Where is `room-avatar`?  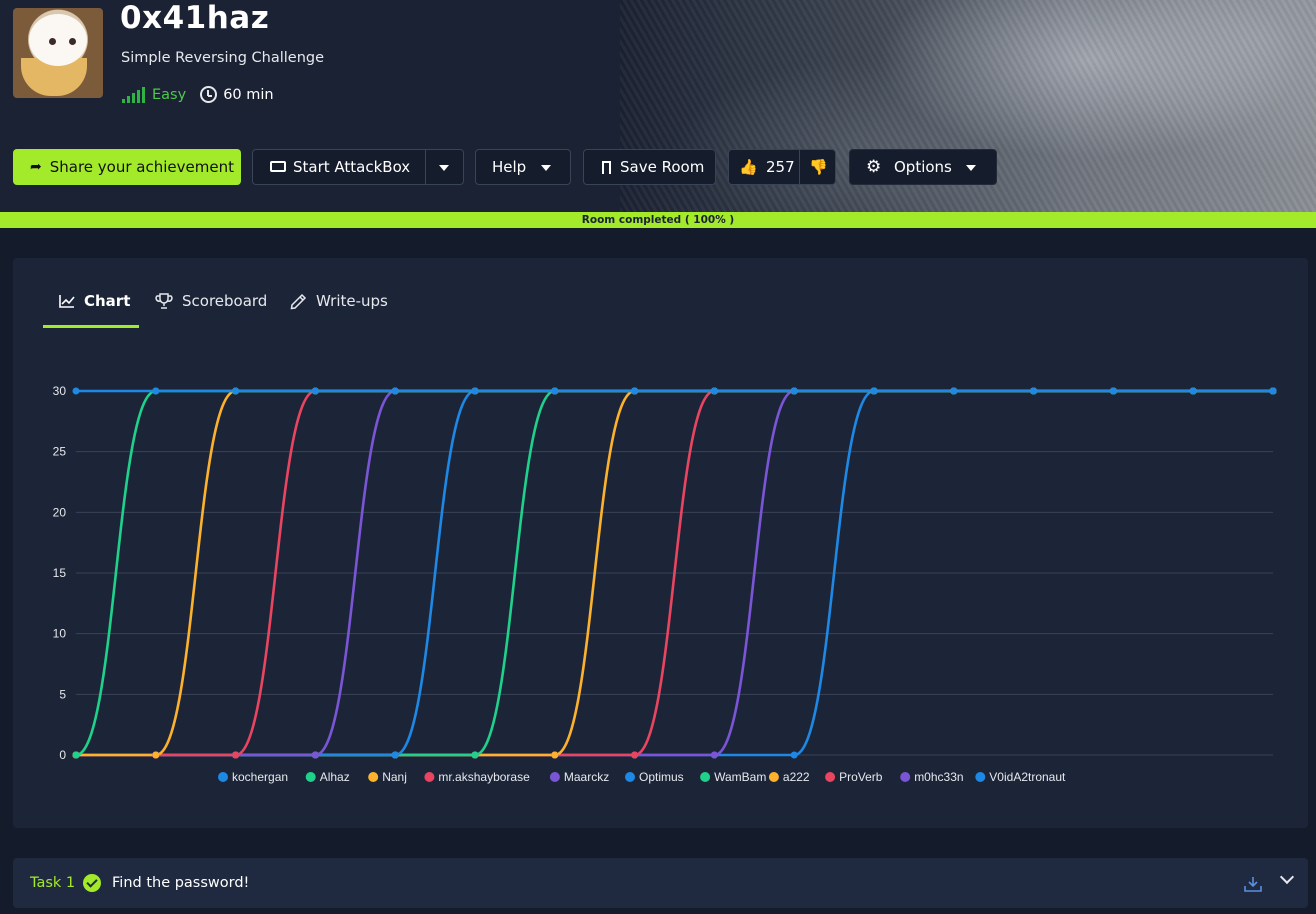
room-avatar is located at coordinates (58, 53).